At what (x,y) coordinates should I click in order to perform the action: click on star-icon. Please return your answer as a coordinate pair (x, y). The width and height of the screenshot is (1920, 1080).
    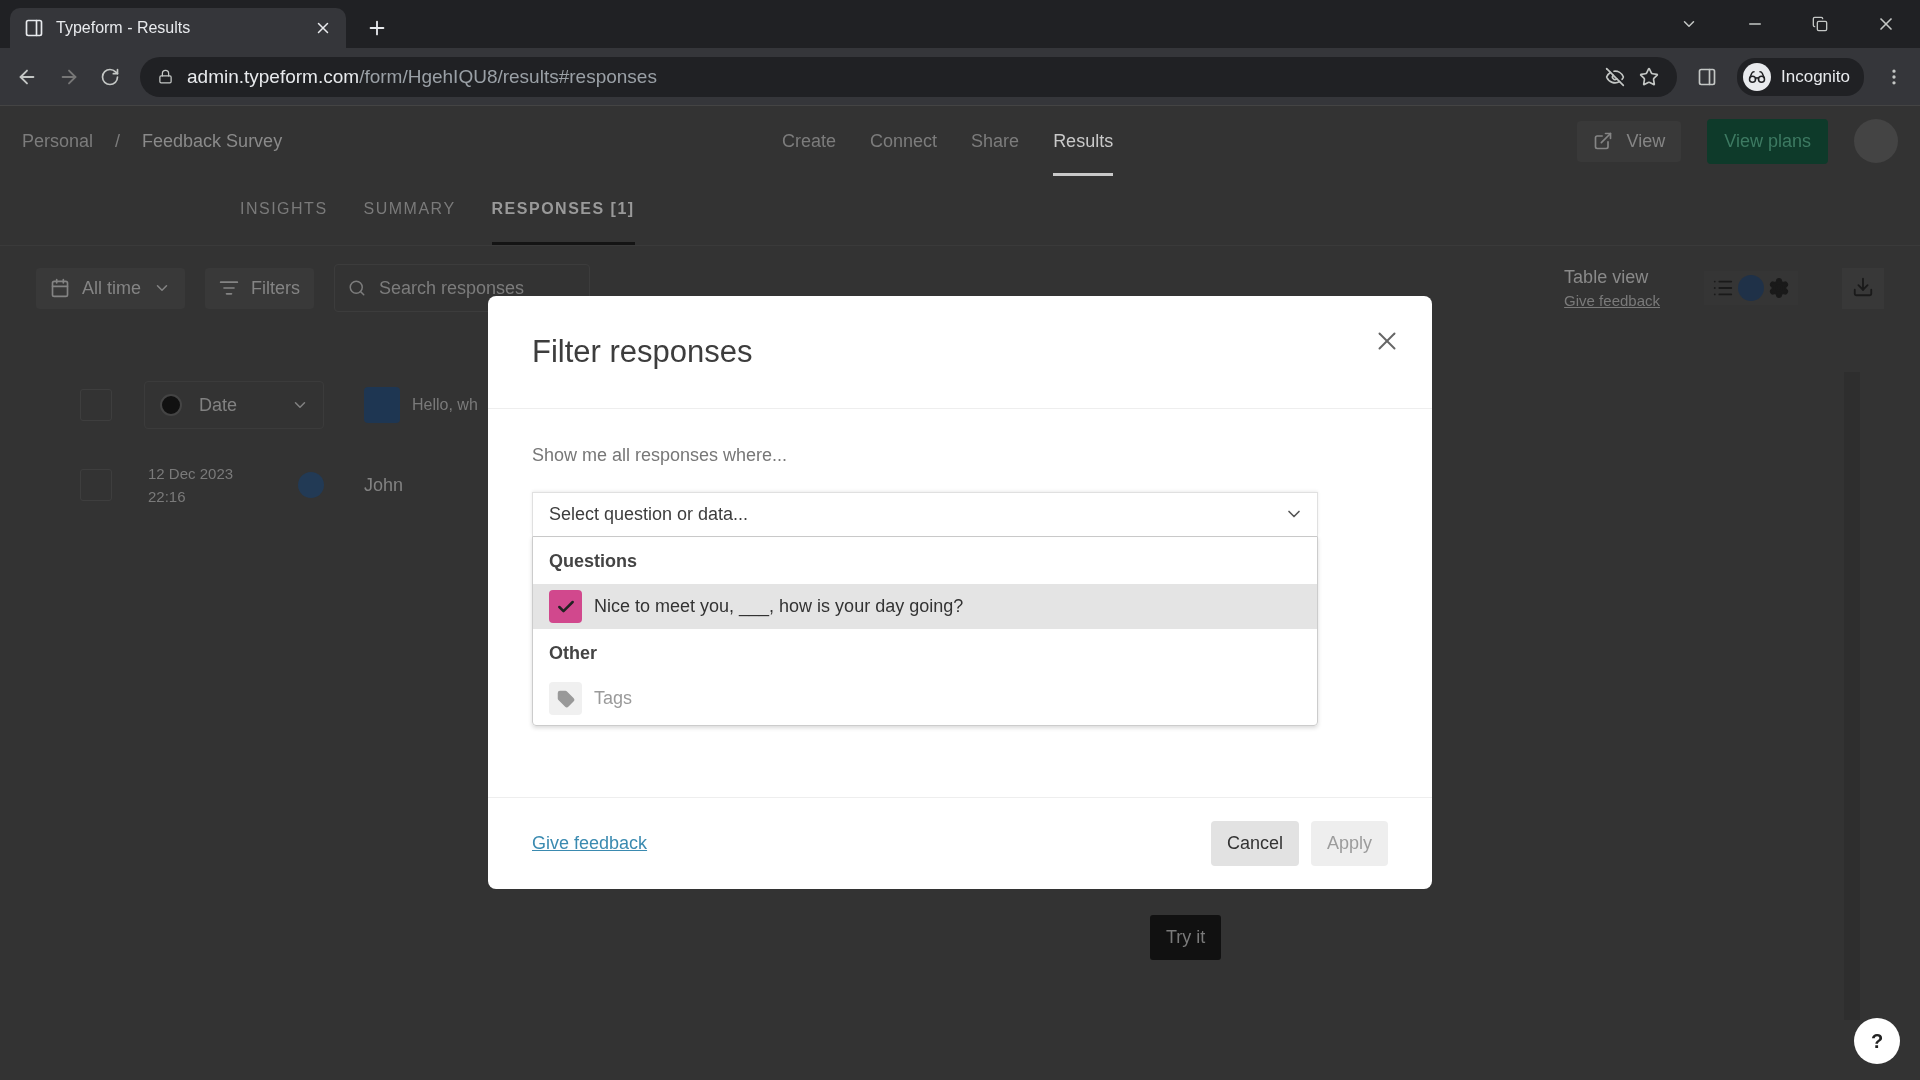
    Looking at the image, I should click on (1649, 76).